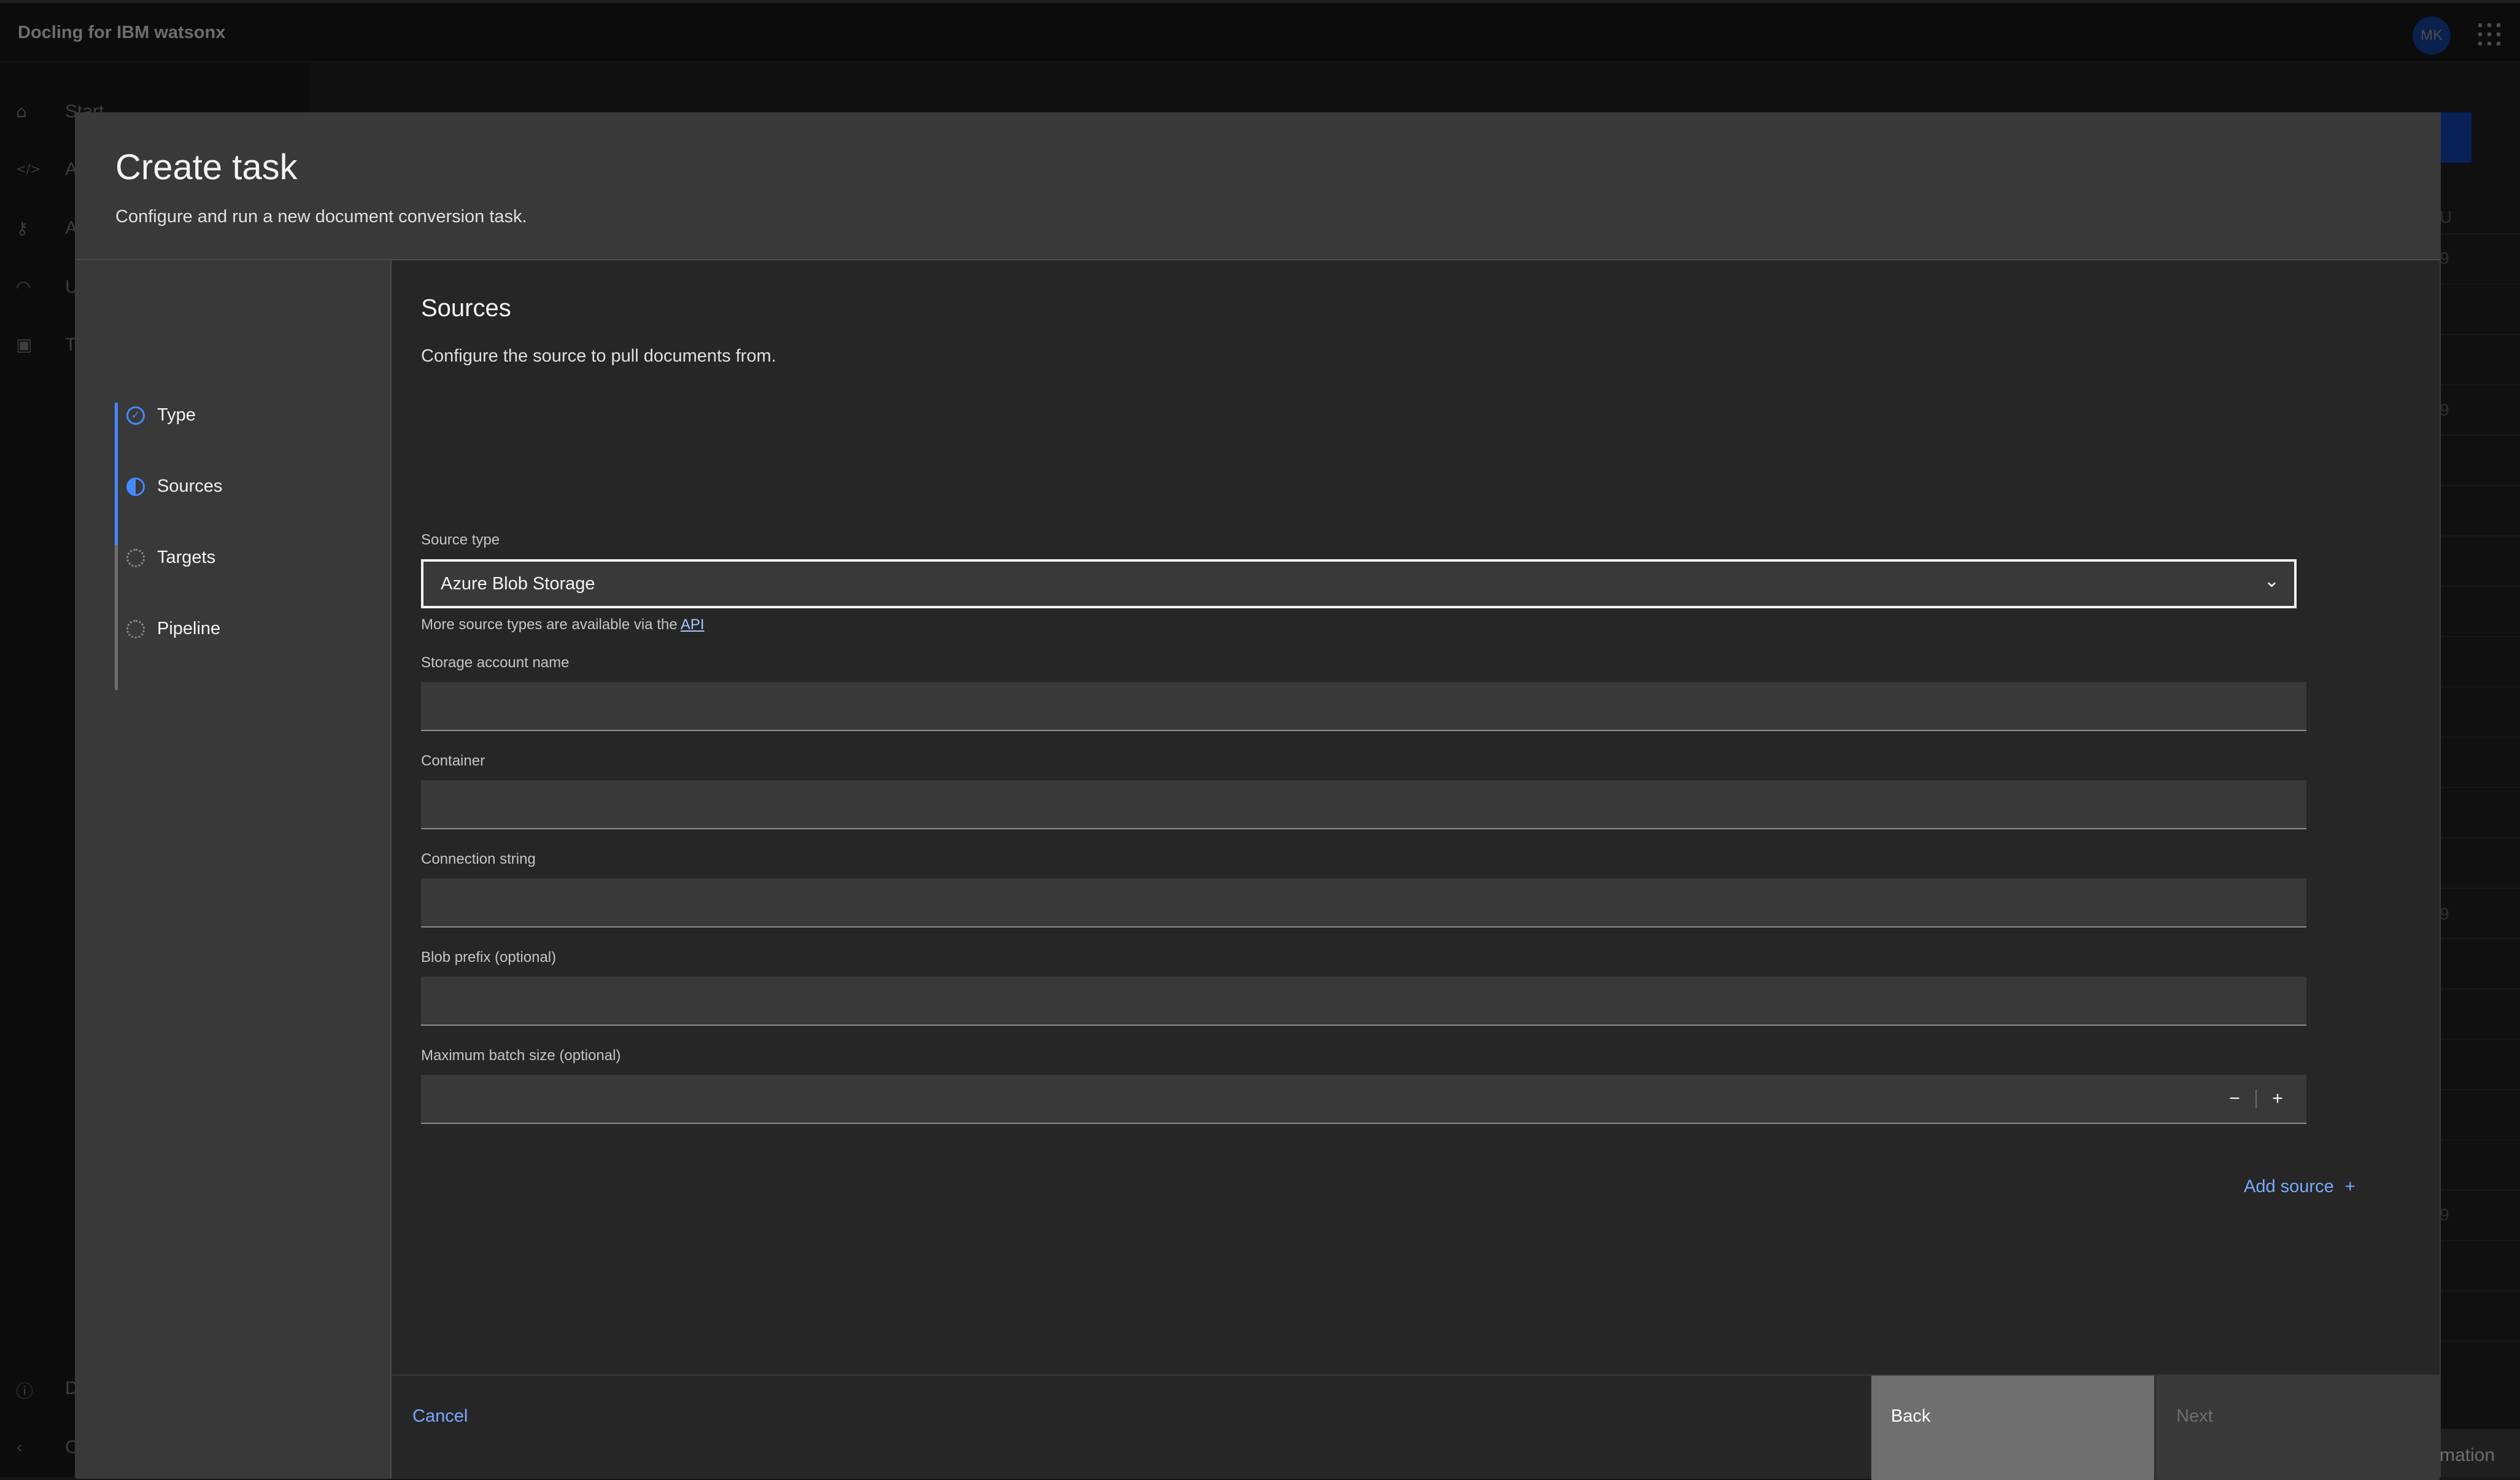 This screenshot has width=2520, height=1480. What do you see at coordinates (478, 859) in the screenshot?
I see `connection-string-label: Connection string` at bounding box center [478, 859].